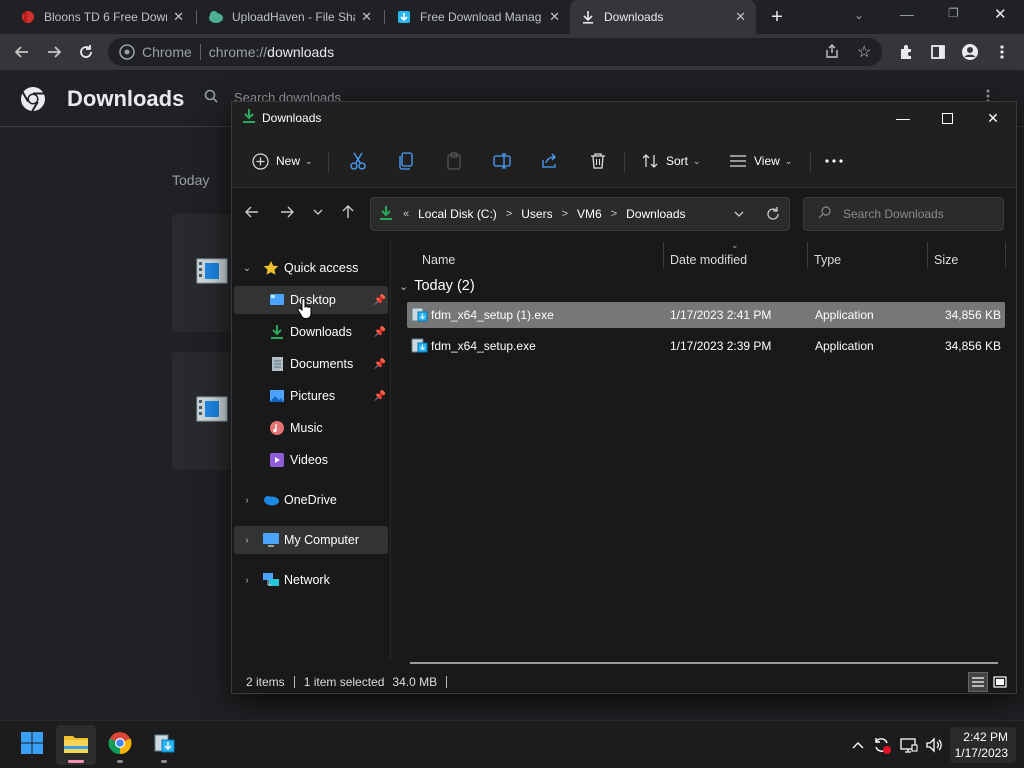 This screenshot has height=768, width=1024. I want to click on reload-icon, so click(86, 52).